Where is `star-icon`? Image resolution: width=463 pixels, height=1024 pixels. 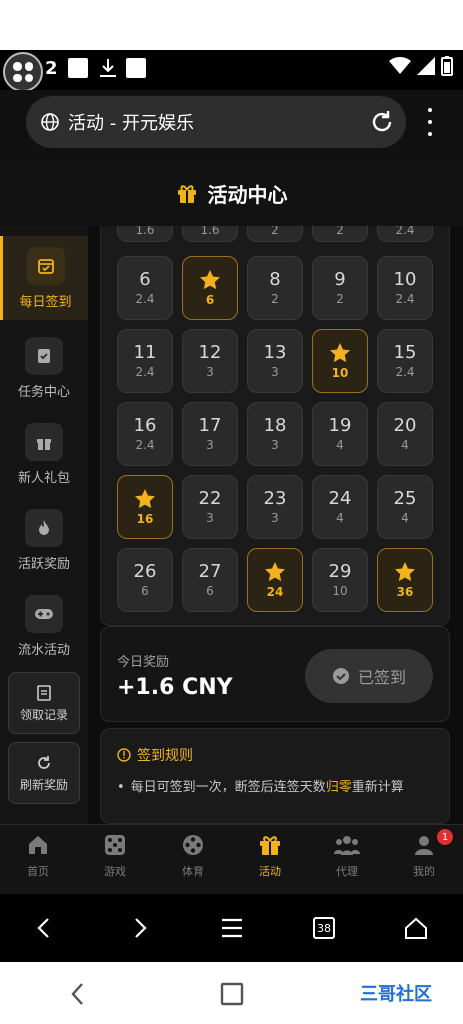
star-icon is located at coordinates (275, 572).